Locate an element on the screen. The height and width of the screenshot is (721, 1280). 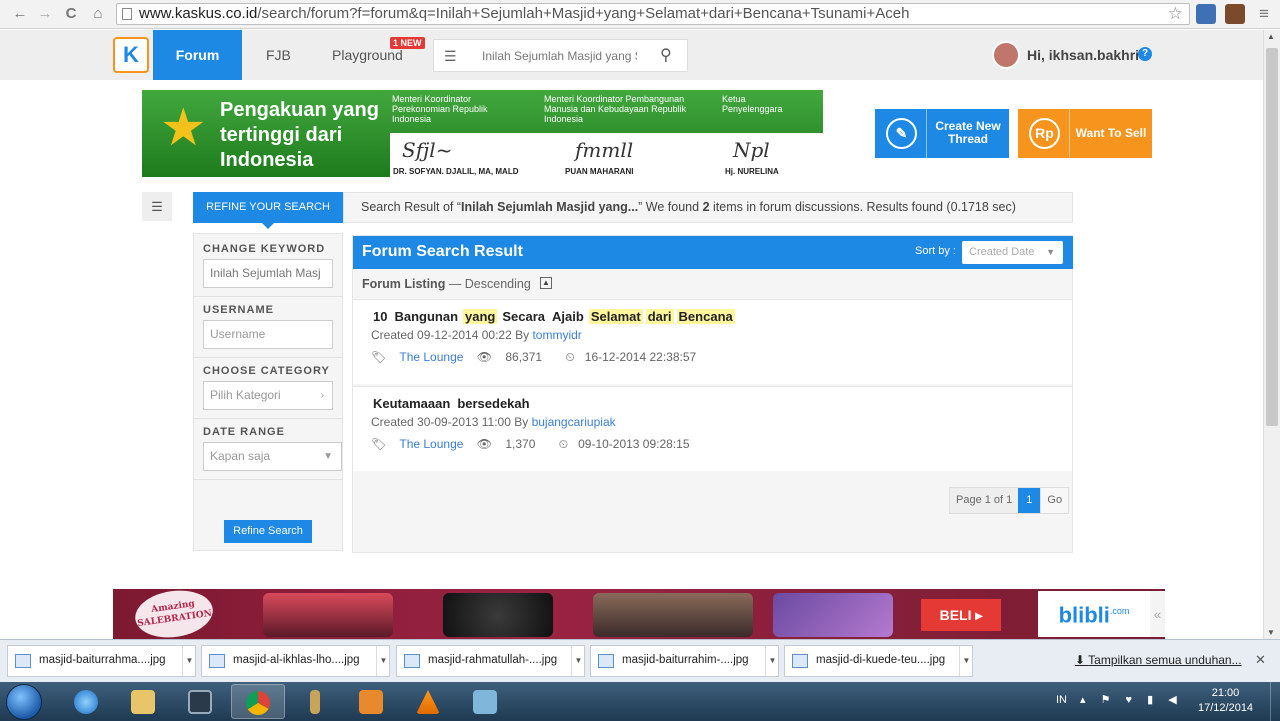
show-desktop-button is located at coordinates (1275, 701).